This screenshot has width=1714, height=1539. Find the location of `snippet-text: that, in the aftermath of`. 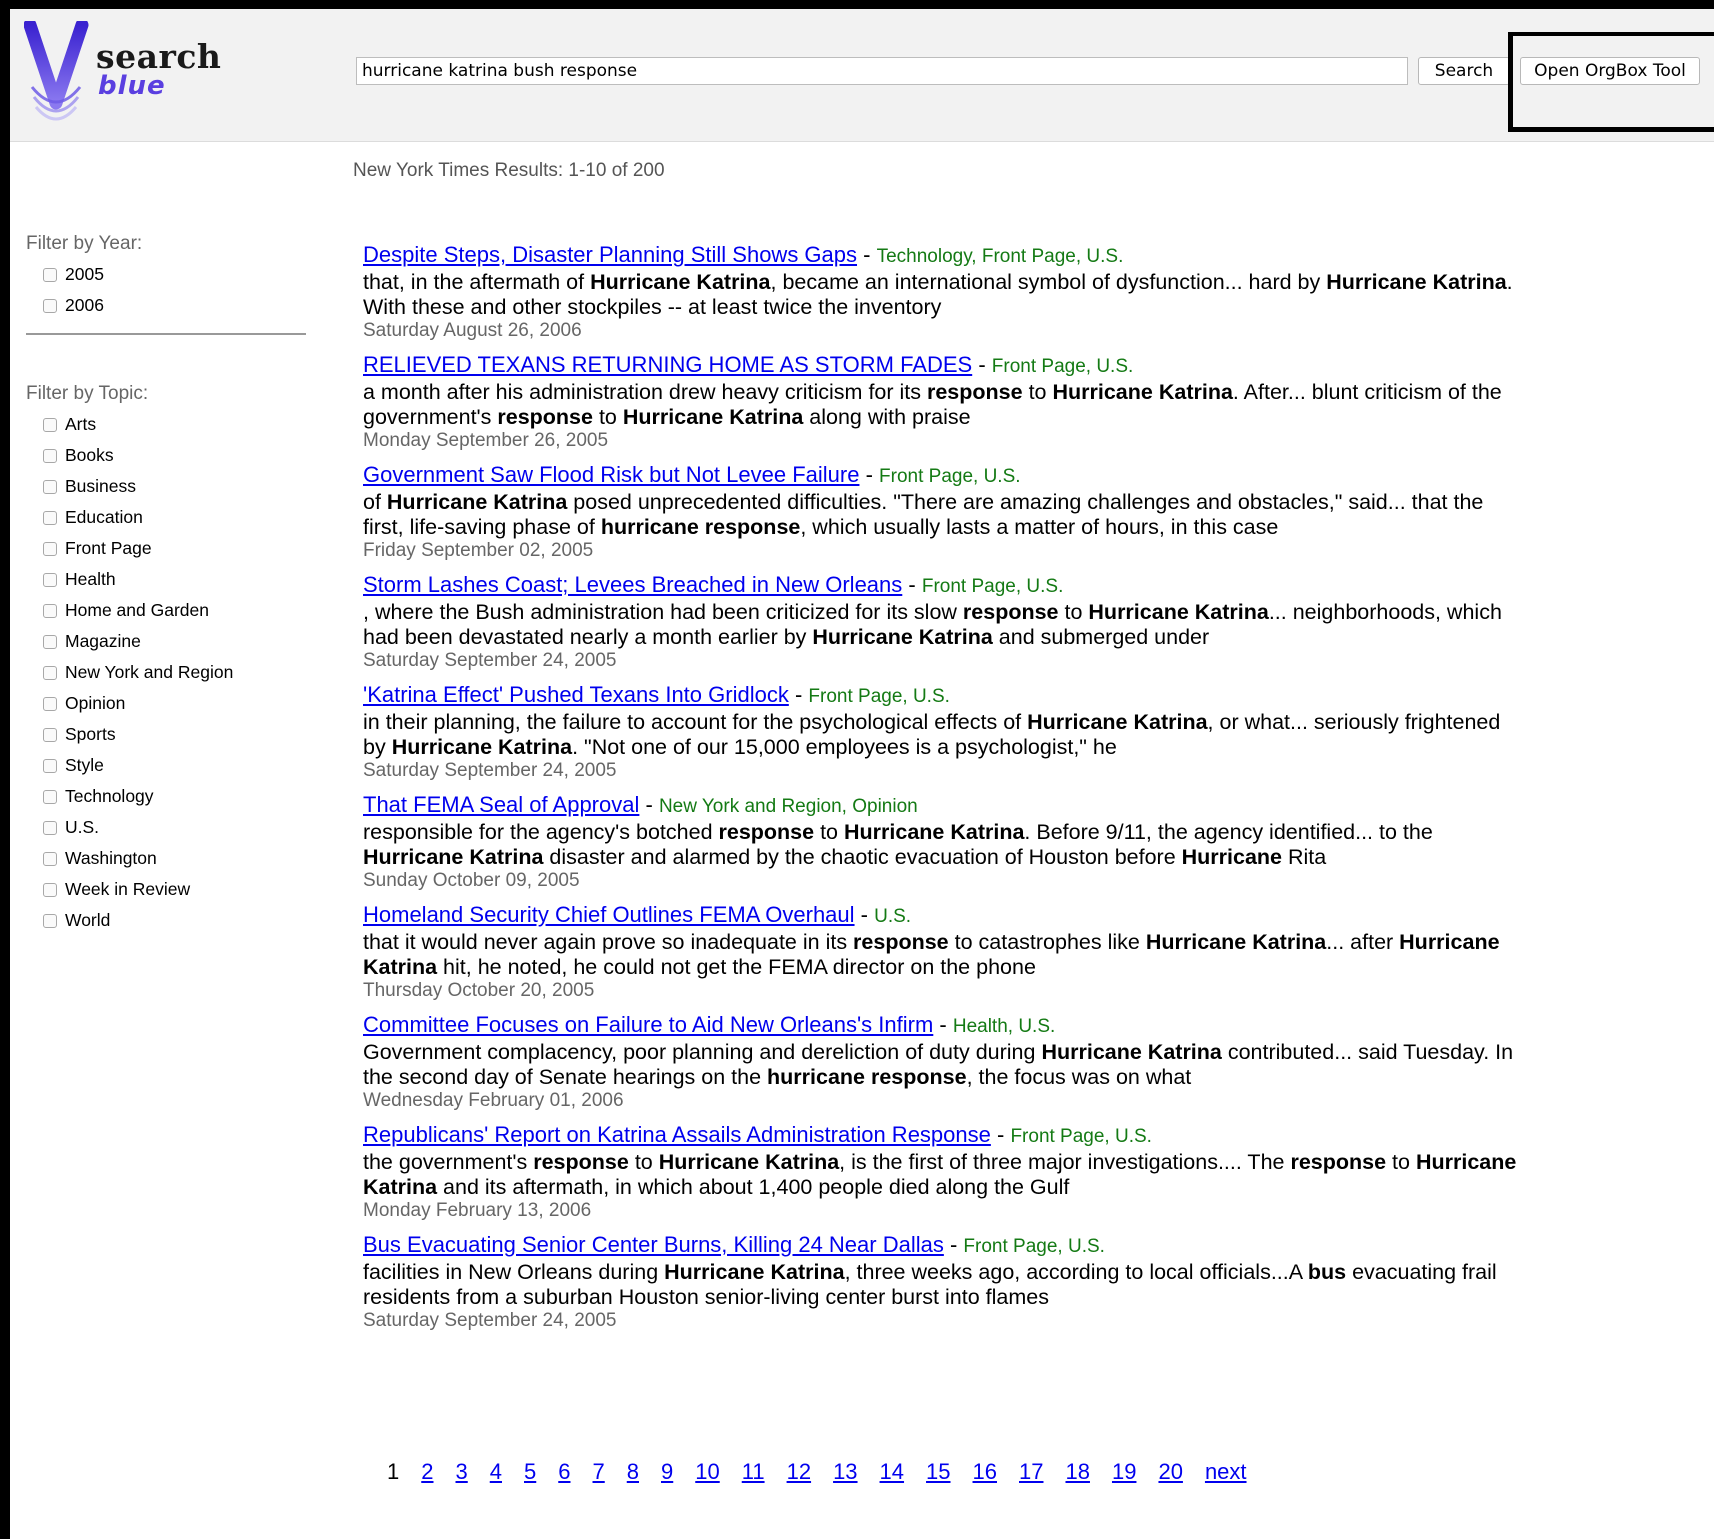

snippet-text: that, in the aftermath of is located at coordinates (477, 282).